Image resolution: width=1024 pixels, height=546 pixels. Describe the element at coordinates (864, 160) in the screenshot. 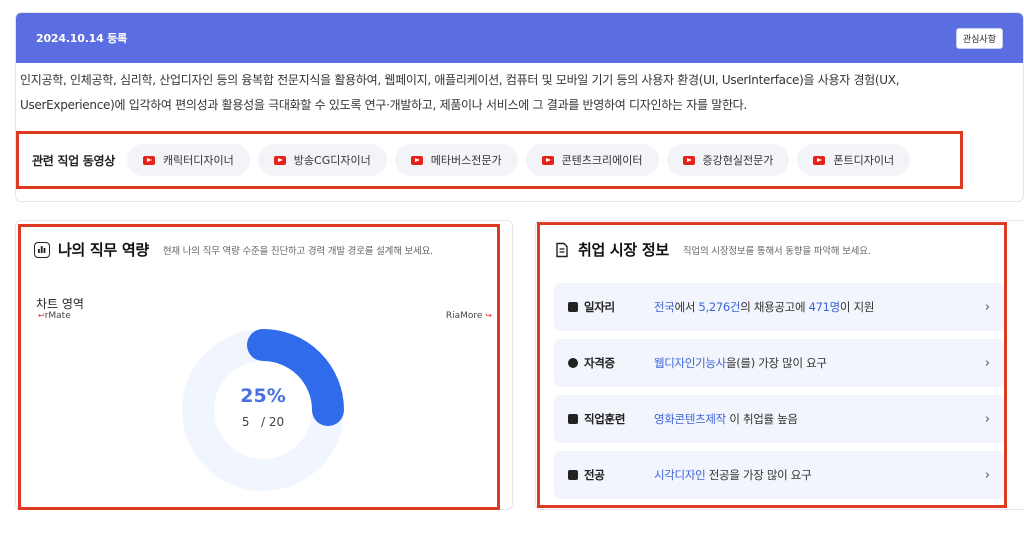

I see `video-chip-label: 폰트디자이너` at that location.